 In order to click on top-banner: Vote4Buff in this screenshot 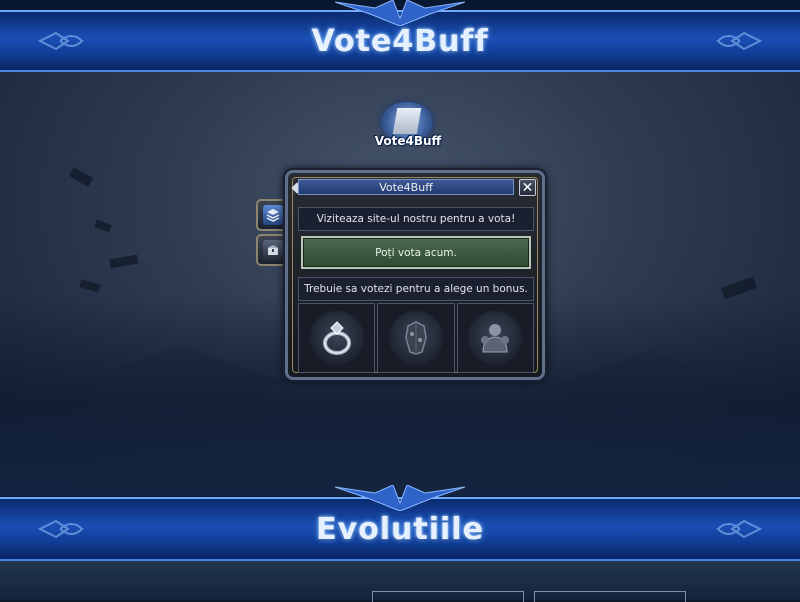, I will do `click(400, 36)`.